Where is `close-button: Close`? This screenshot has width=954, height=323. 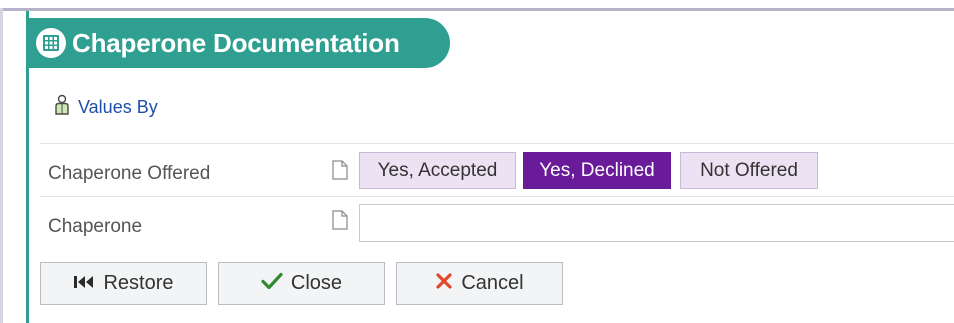
close-button: Close is located at coordinates (301, 283).